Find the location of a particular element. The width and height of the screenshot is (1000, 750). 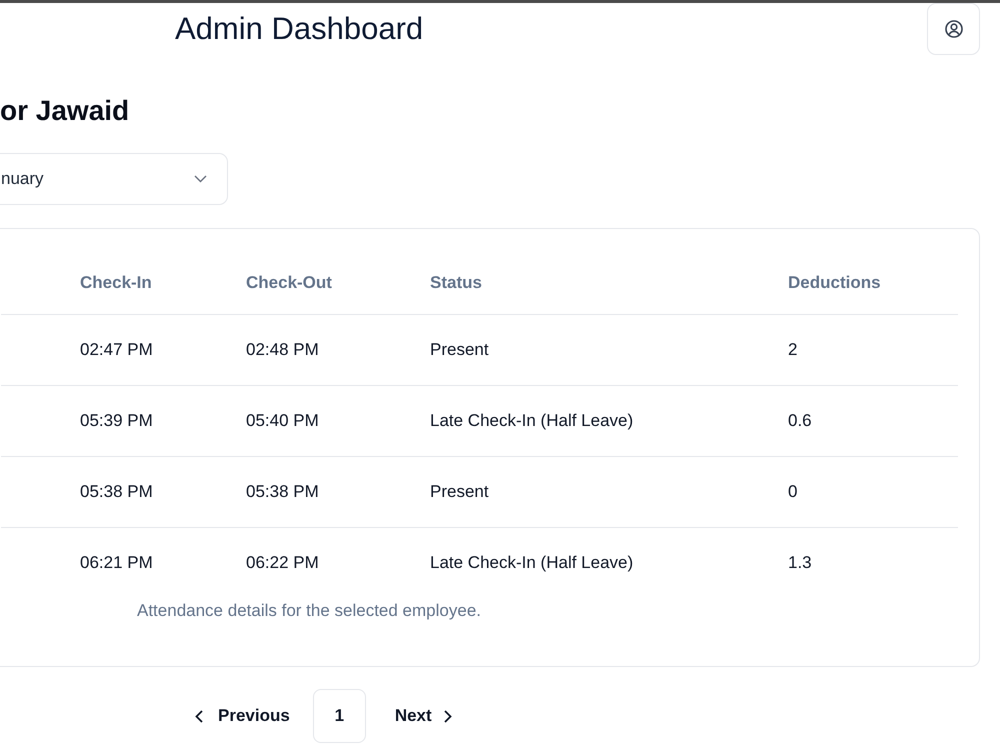

page-title: Admin Dashboard is located at coordinates (299, 29).